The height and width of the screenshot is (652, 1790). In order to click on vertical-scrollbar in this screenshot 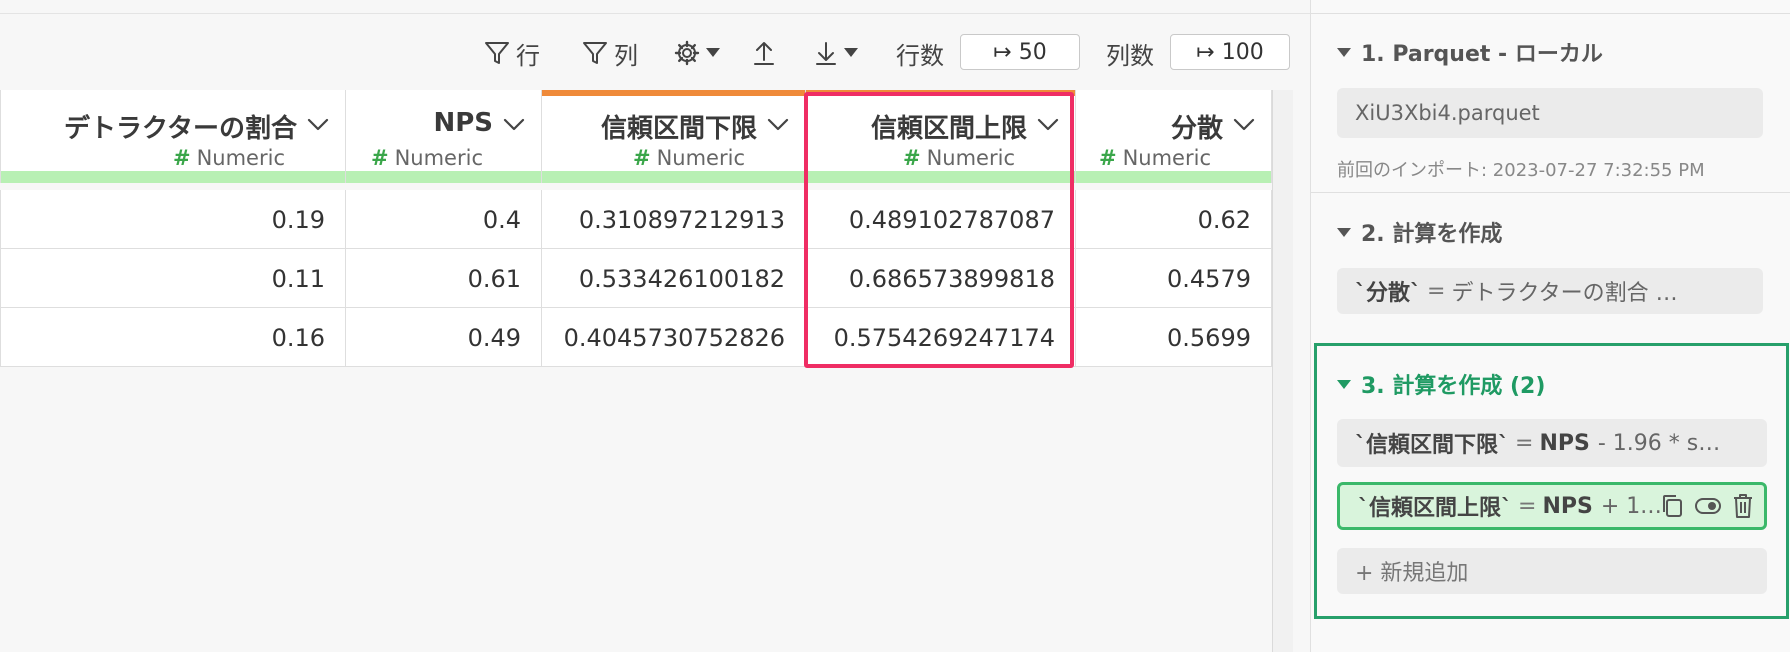, I will do `click(1282, 371)`.